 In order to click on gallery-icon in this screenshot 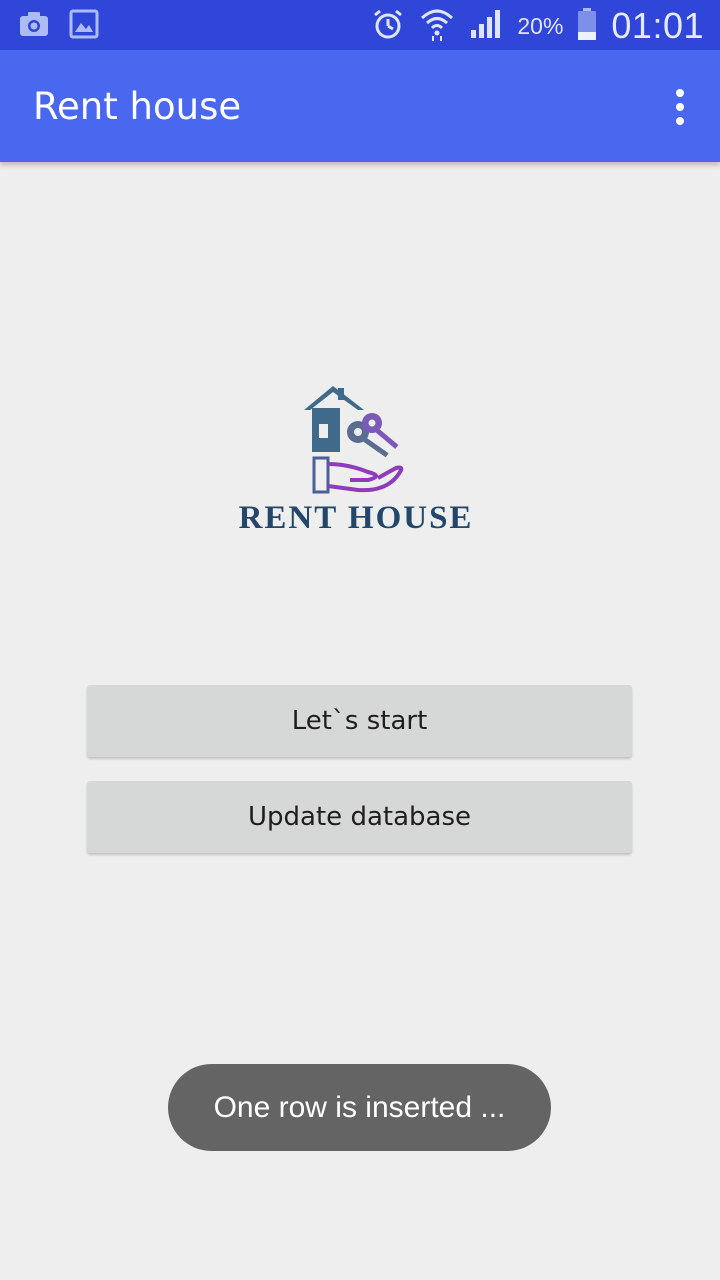, I will do `click(84, 26)`.